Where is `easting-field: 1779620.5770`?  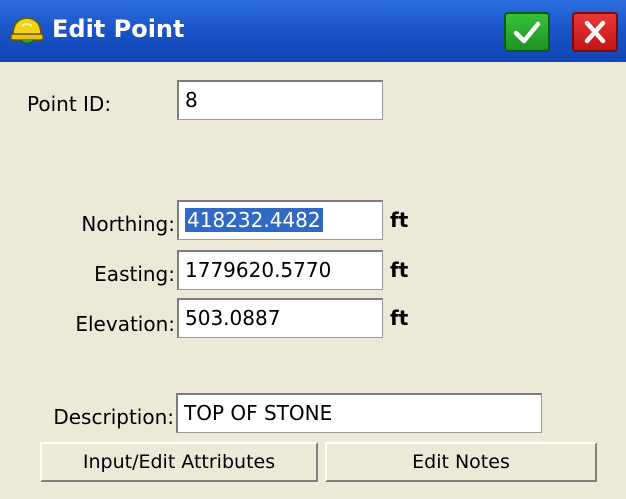
easting-field: 1779620.5770 is located at coordinates (280, 270).